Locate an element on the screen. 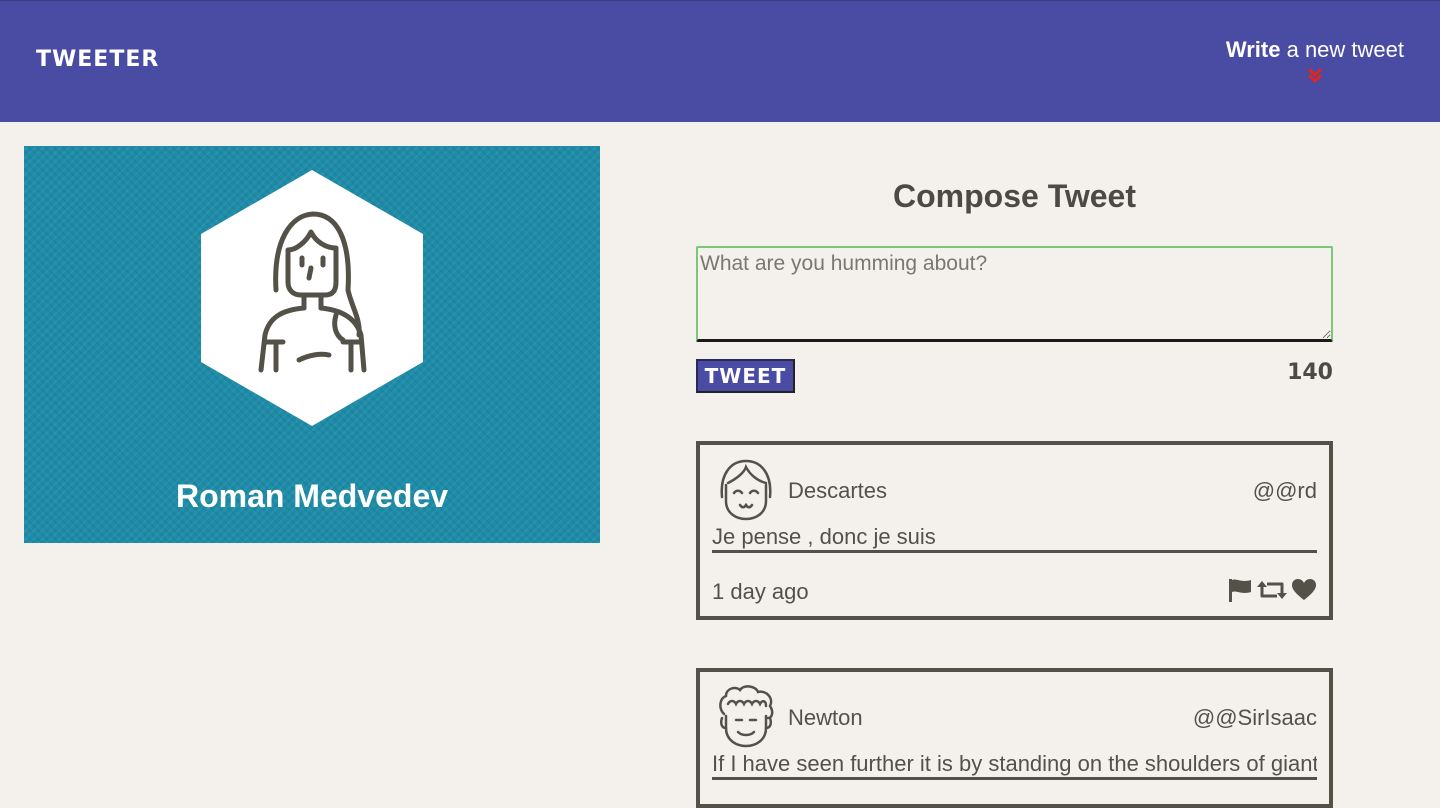 This screenshot has width=1440, height=808. tweet-timestamp: 1 day ago is located at coordinates (760, 591).